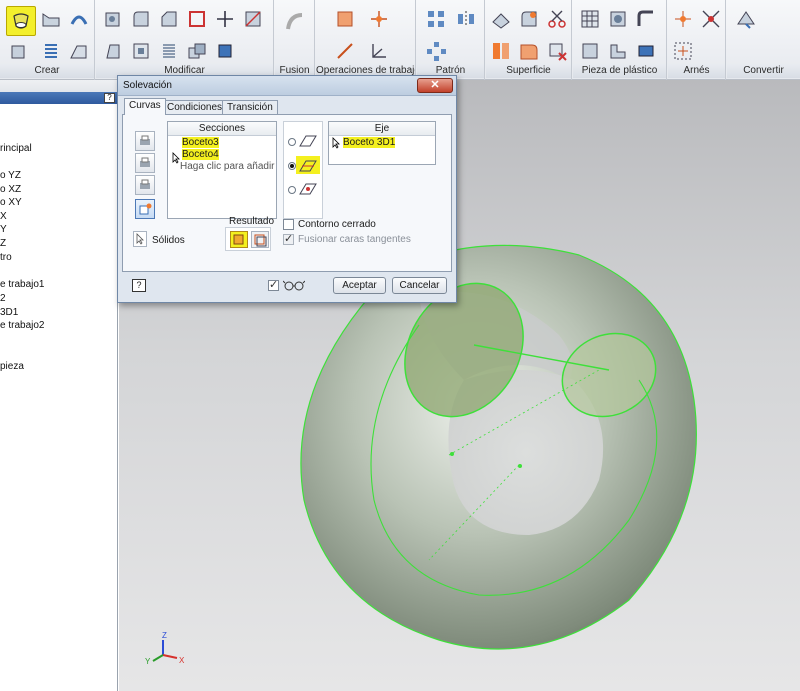 The width and height of the screenshot is (800, 691). Describe the element at coordinates (10, 189) in the screenshot. I see `browser-item: o XZ` at that location.